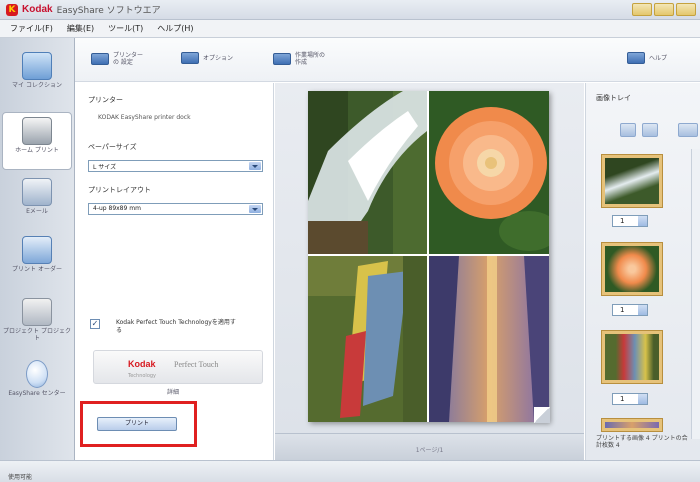 This screenshot has width=700, height=482. Describe the element at coordinates (650, 130) in the screenshot. I see `tray-add-icon` at that location.